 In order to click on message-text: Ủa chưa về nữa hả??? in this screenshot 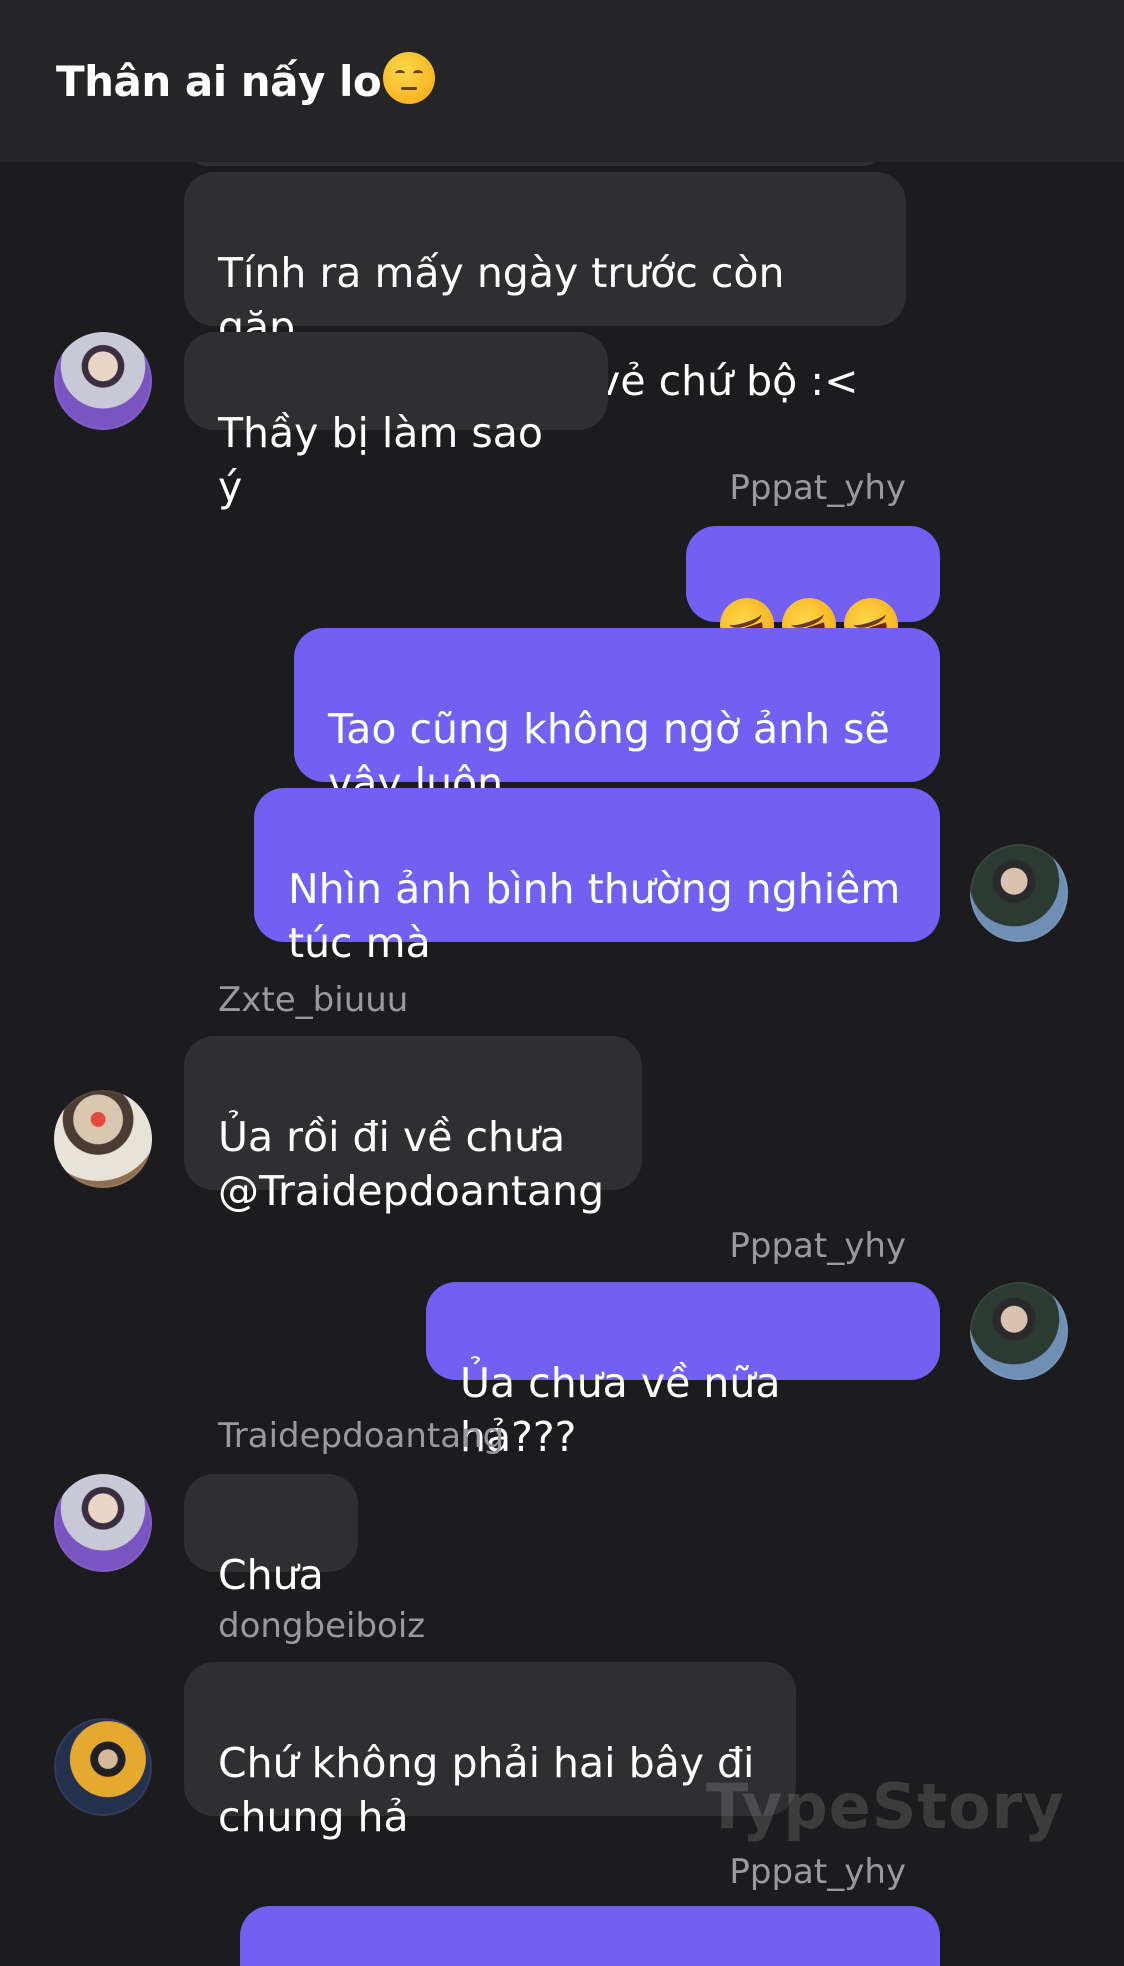, I will do `click(620, 1410)`.